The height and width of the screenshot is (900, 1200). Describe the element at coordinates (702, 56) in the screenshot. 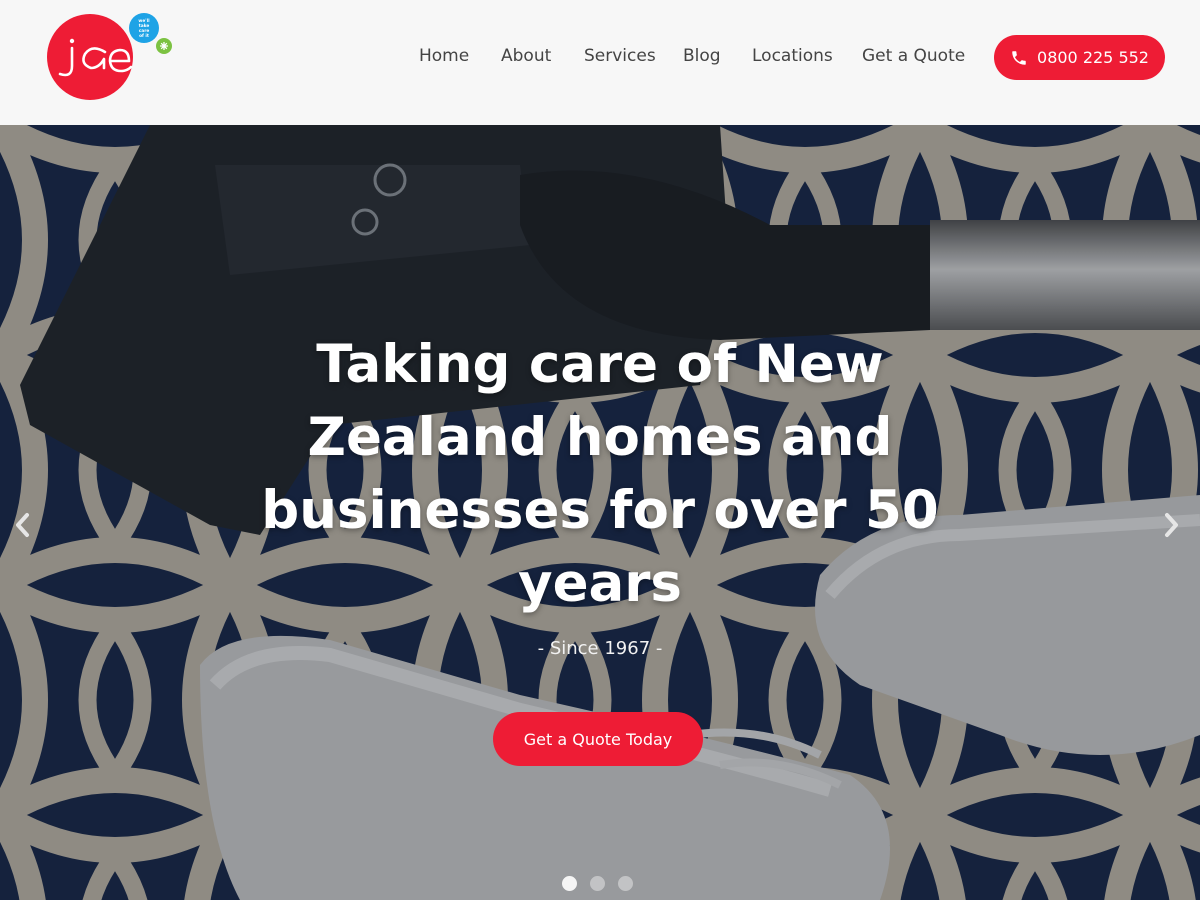

I see `nav-blog: Blog` at that location.